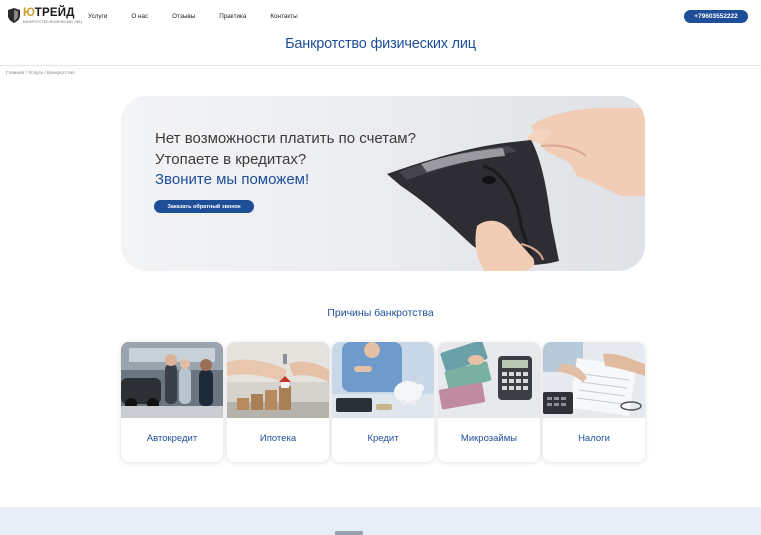  Describe the element at coordinates (516, 189) in the screenshot. I see `empty-wallet-image` at that location.